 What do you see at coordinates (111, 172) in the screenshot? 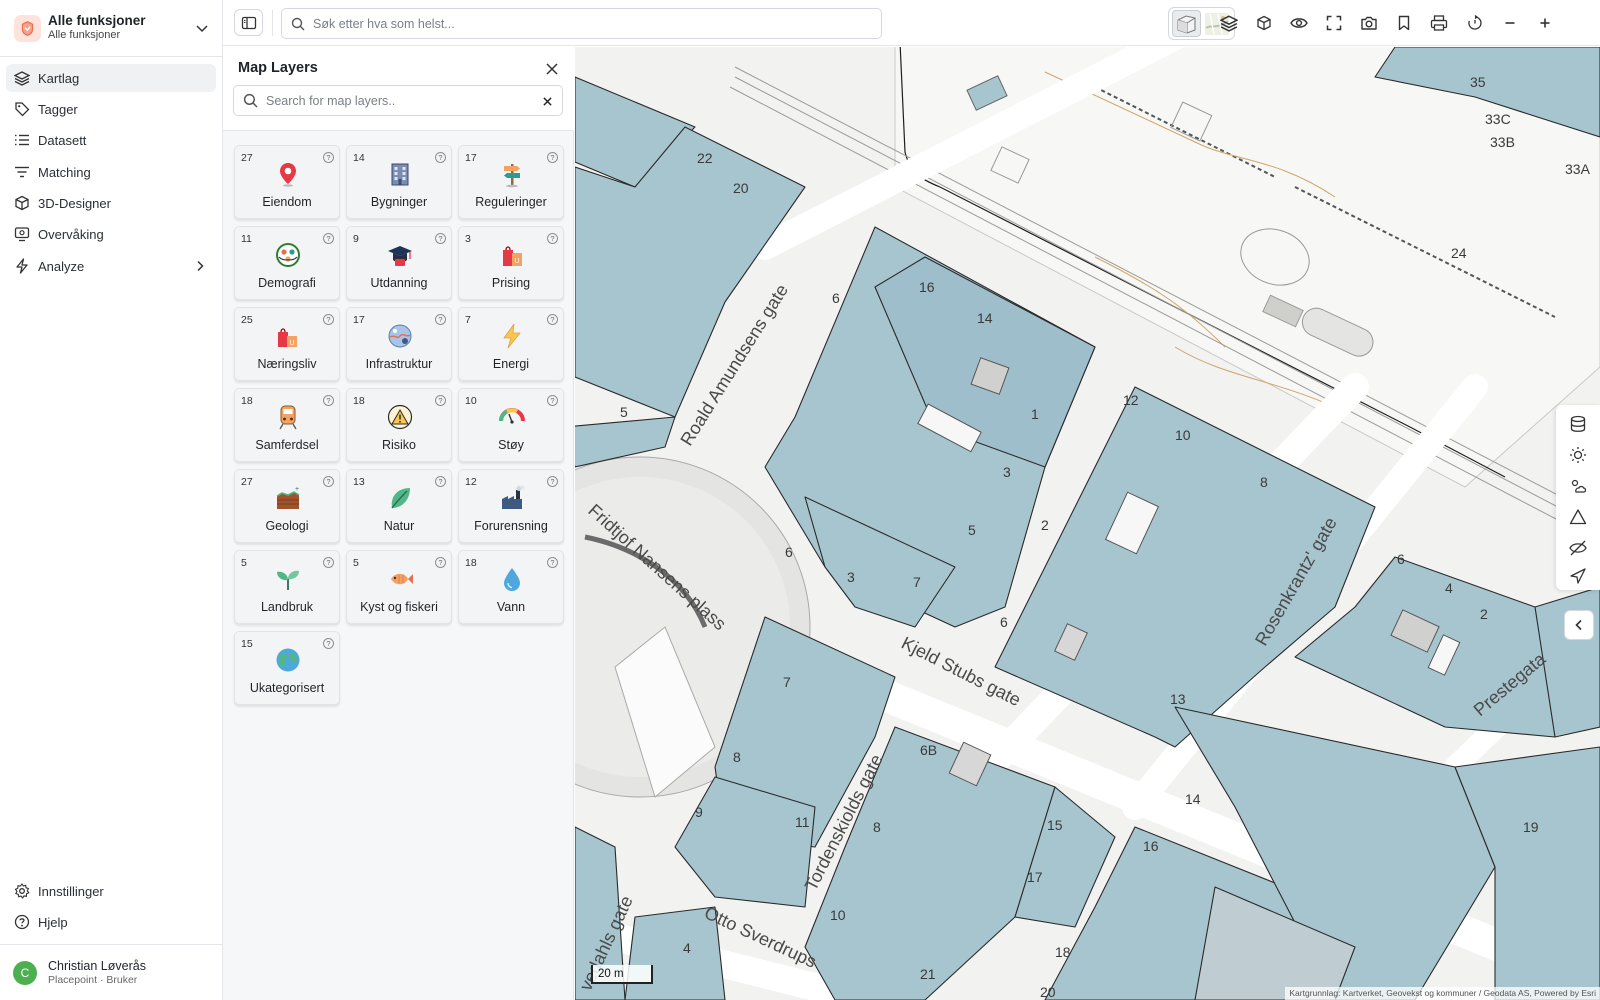
I see `sidebar-item-matching: Matching` at bounding box center [111, 172].